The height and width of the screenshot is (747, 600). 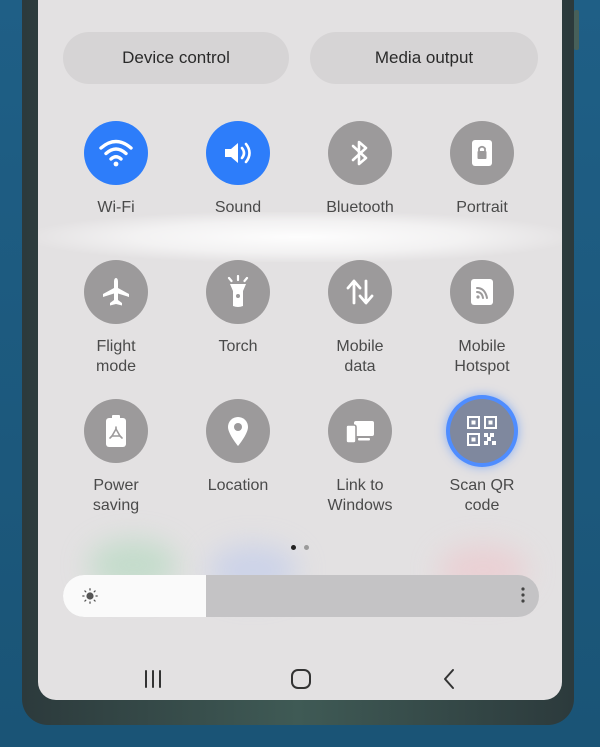 What do you see at coordinates (300, 546) in the screenshot?
I see `page-indicator` at bounding box center [300, 546].